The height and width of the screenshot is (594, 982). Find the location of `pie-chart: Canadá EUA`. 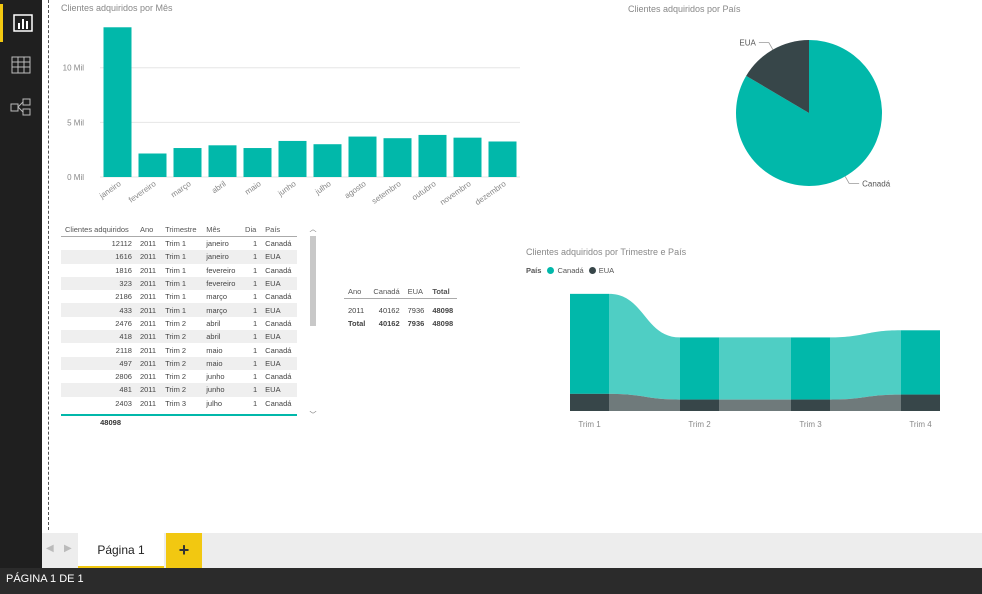

pie-chart: Canadá EUA is located at coordinates (820, 115).